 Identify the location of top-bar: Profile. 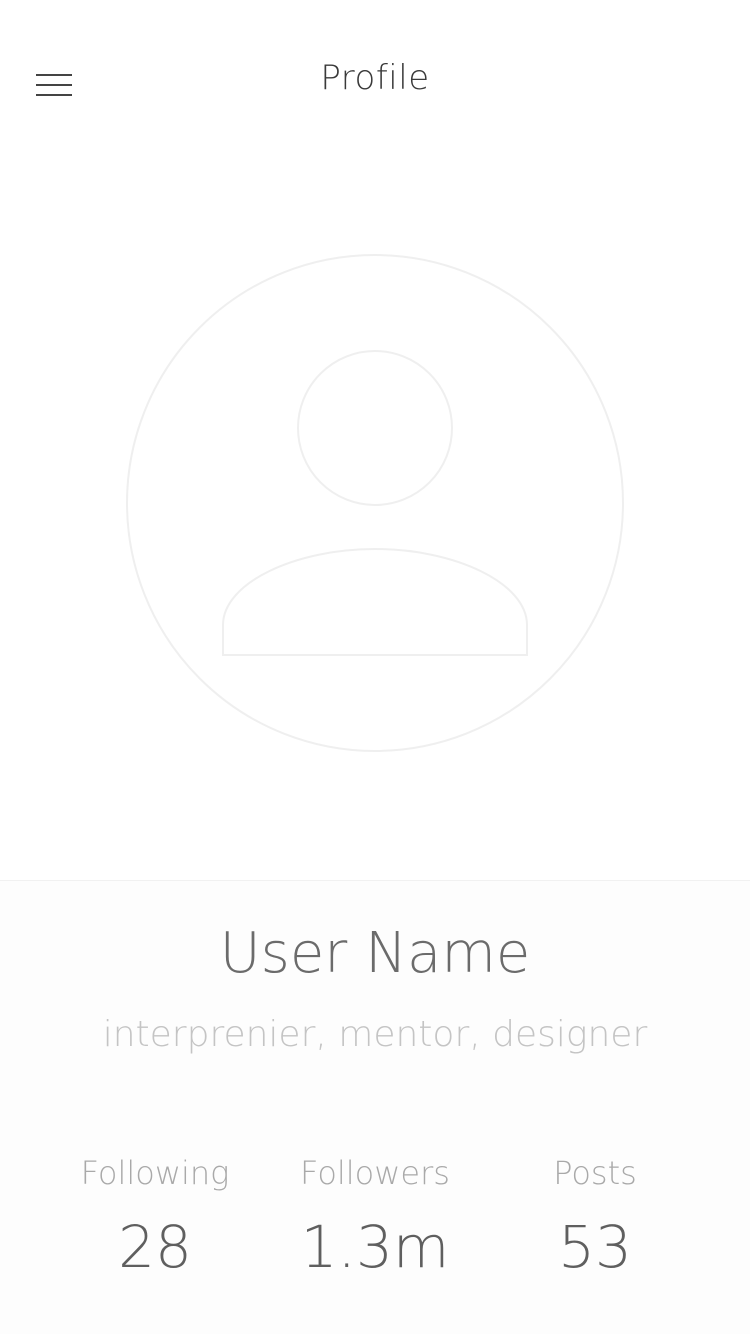
(375, 80).